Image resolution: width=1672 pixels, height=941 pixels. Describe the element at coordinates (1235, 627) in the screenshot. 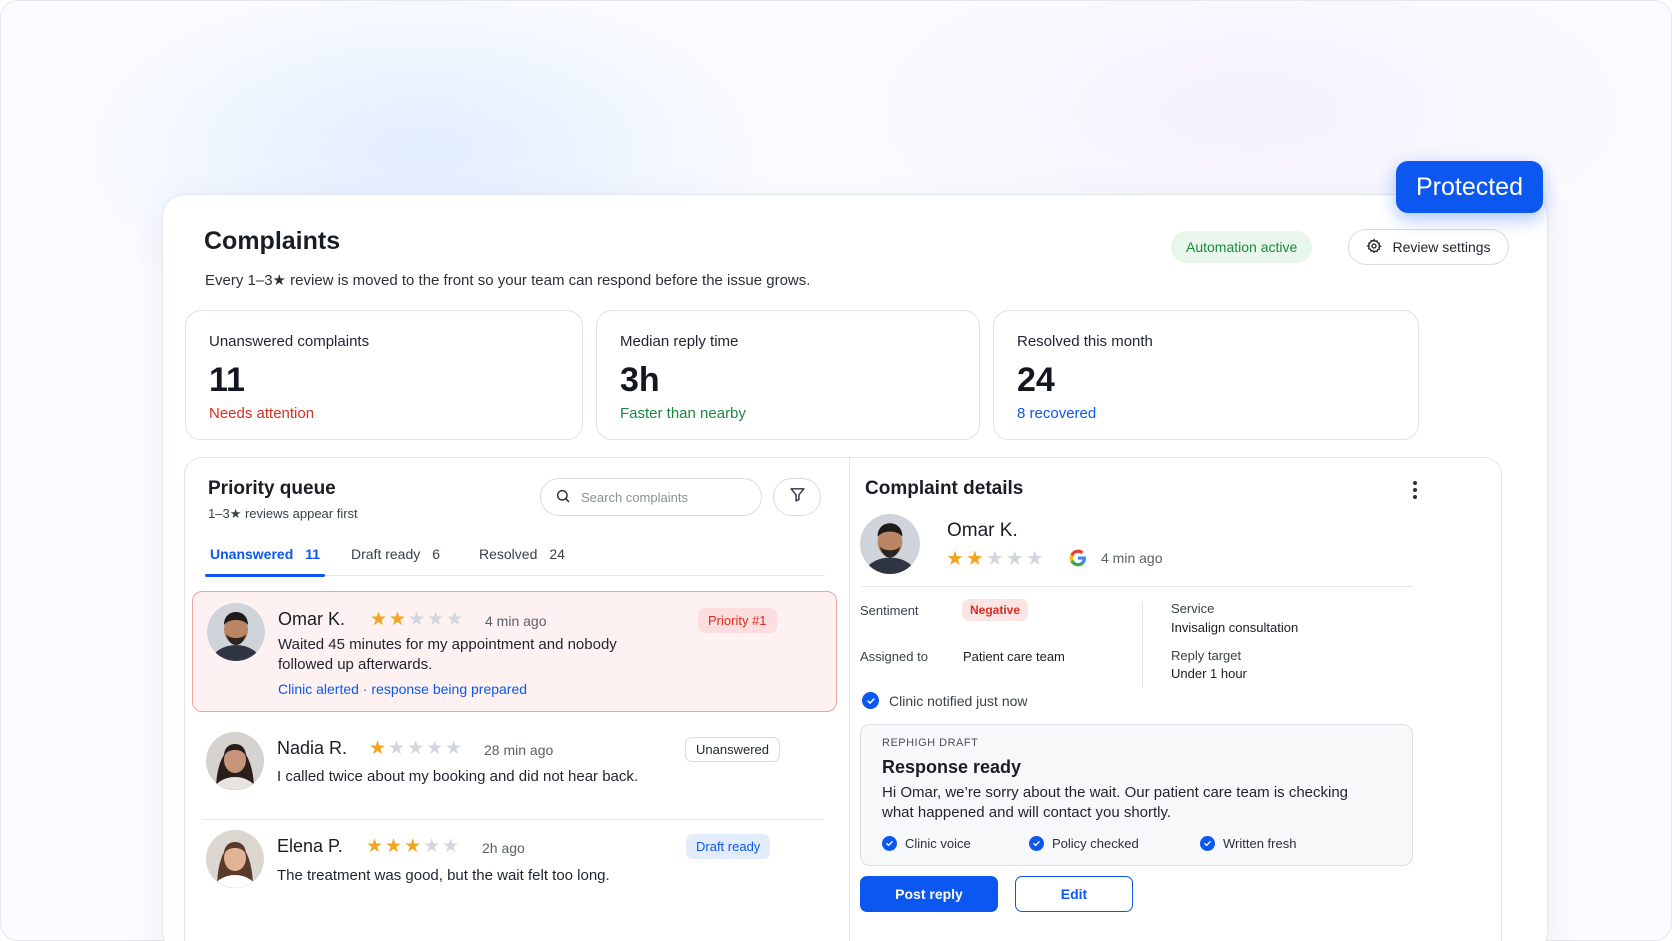

I see `service-value: Invisalign consultation` at that location.